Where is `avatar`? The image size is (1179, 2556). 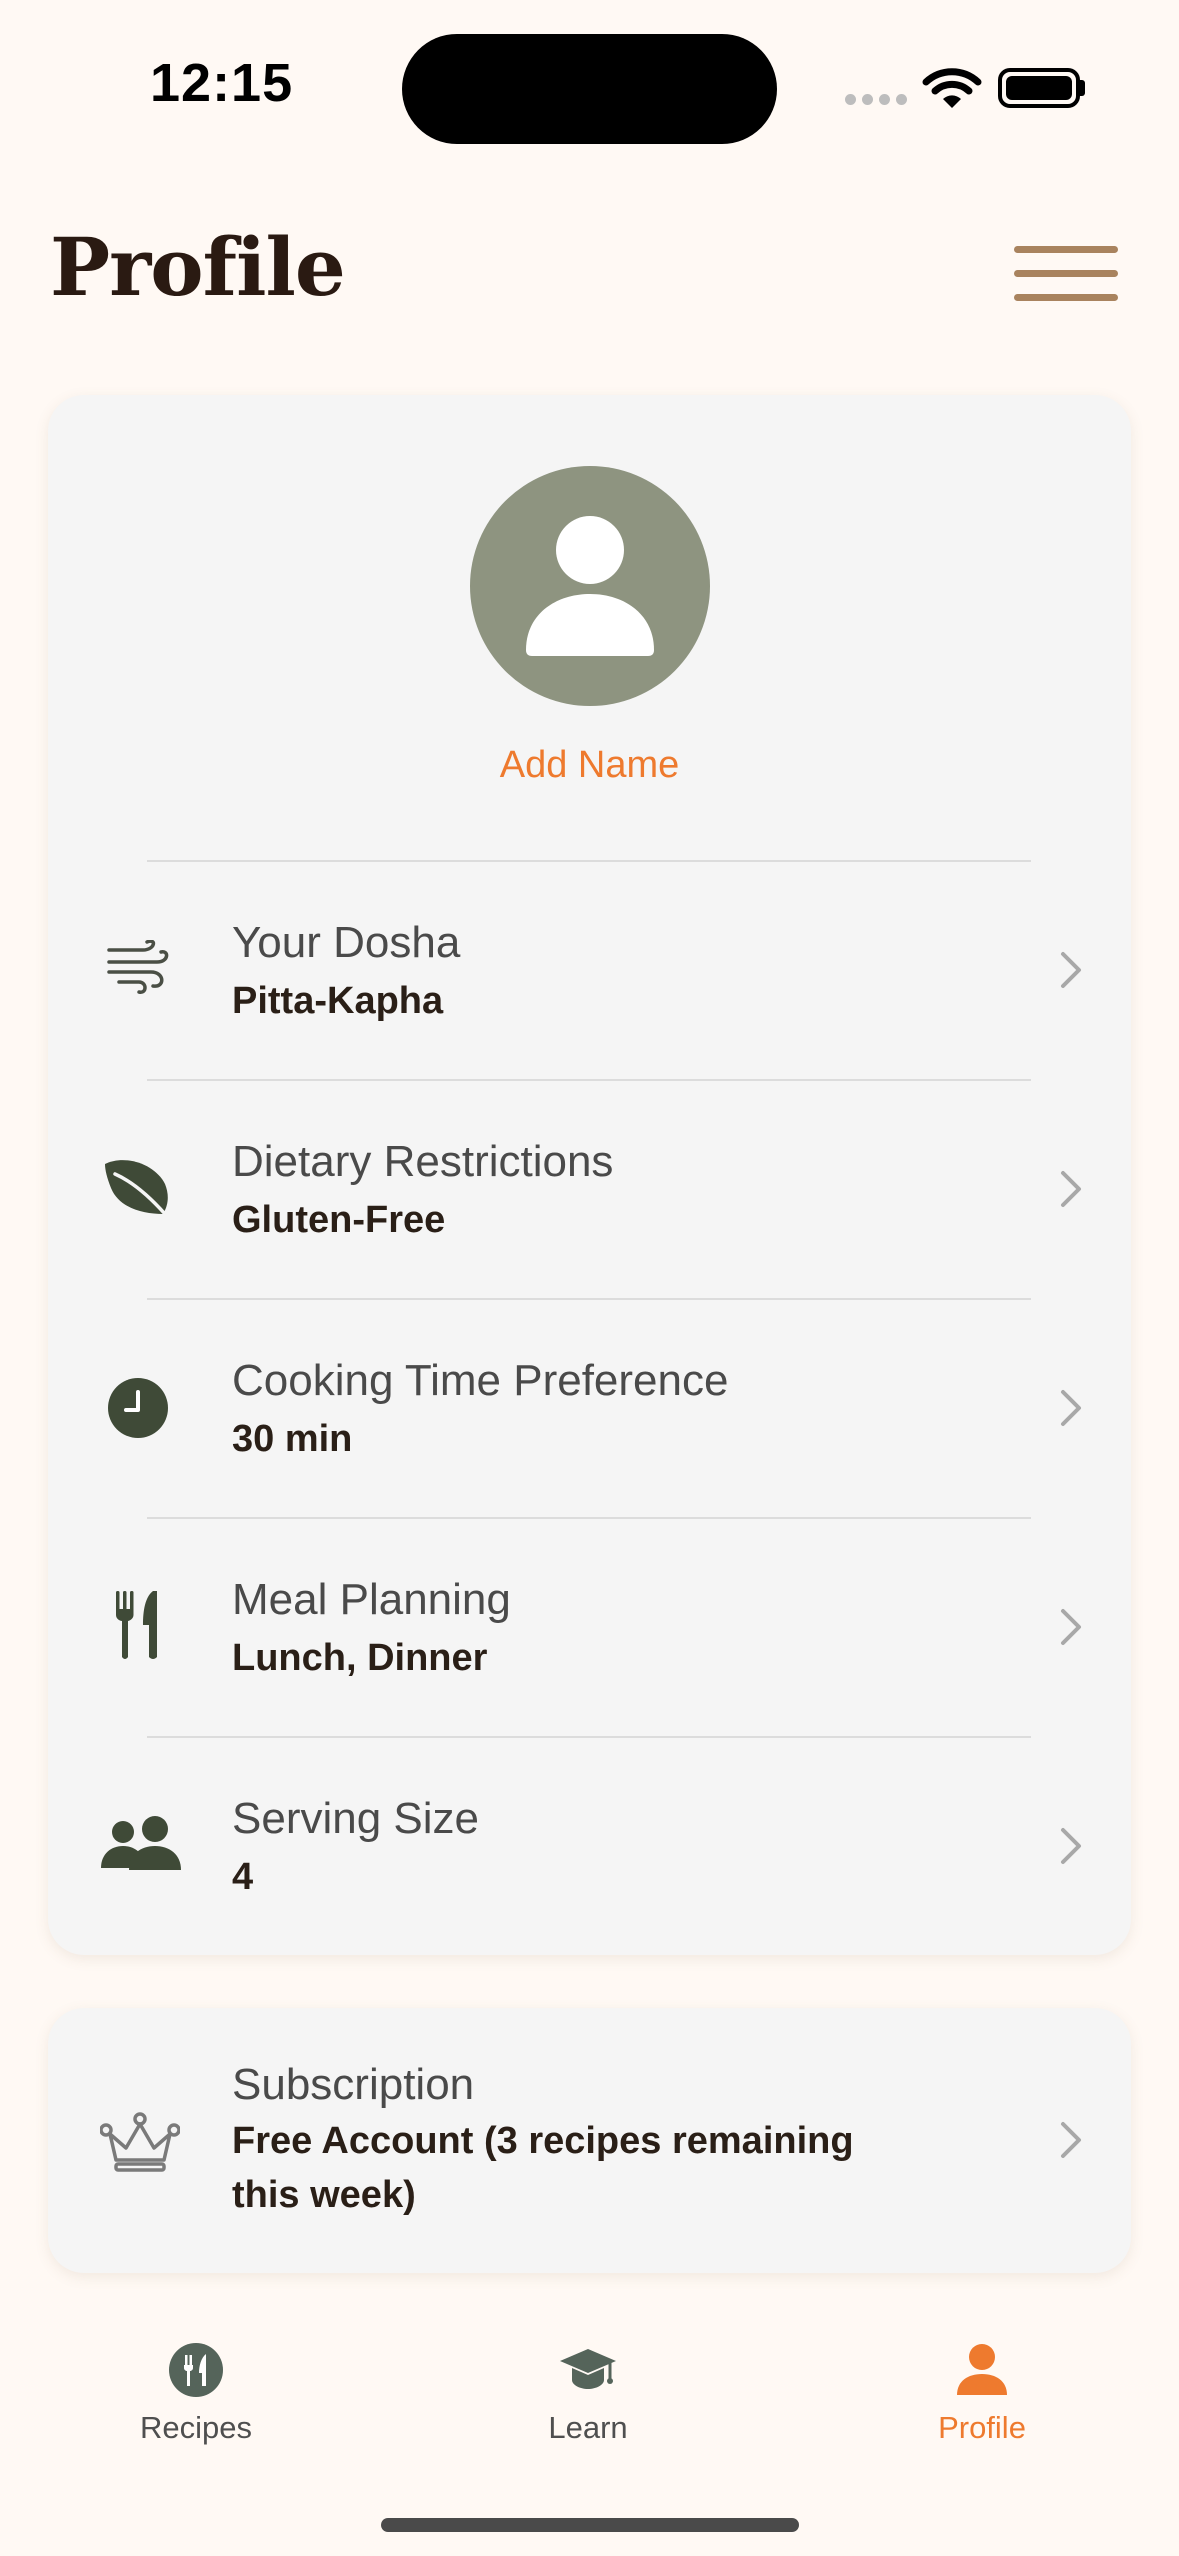 avatar is located at coordinates (590, 586).